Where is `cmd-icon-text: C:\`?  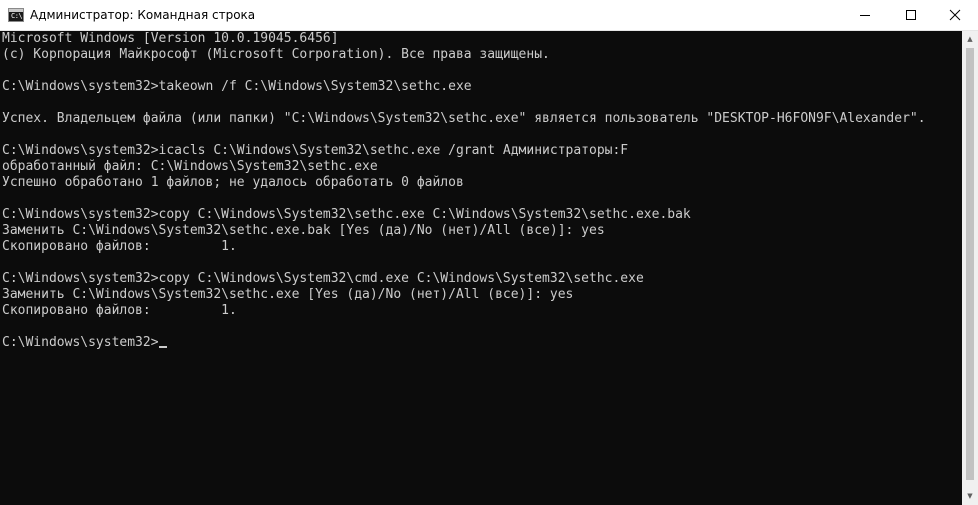
cmd-icon-text: C:\ is located at coordinates (17, 16).